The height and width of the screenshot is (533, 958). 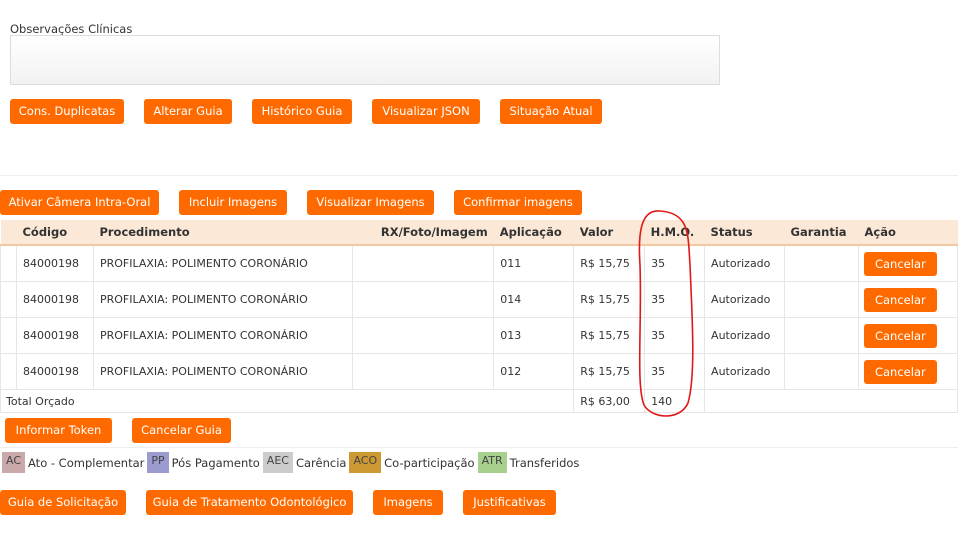 What do you see at coordinates (14, 462) in the screenshot?
I see `legend-code-ac: AC` at bounding box center [14, 462].